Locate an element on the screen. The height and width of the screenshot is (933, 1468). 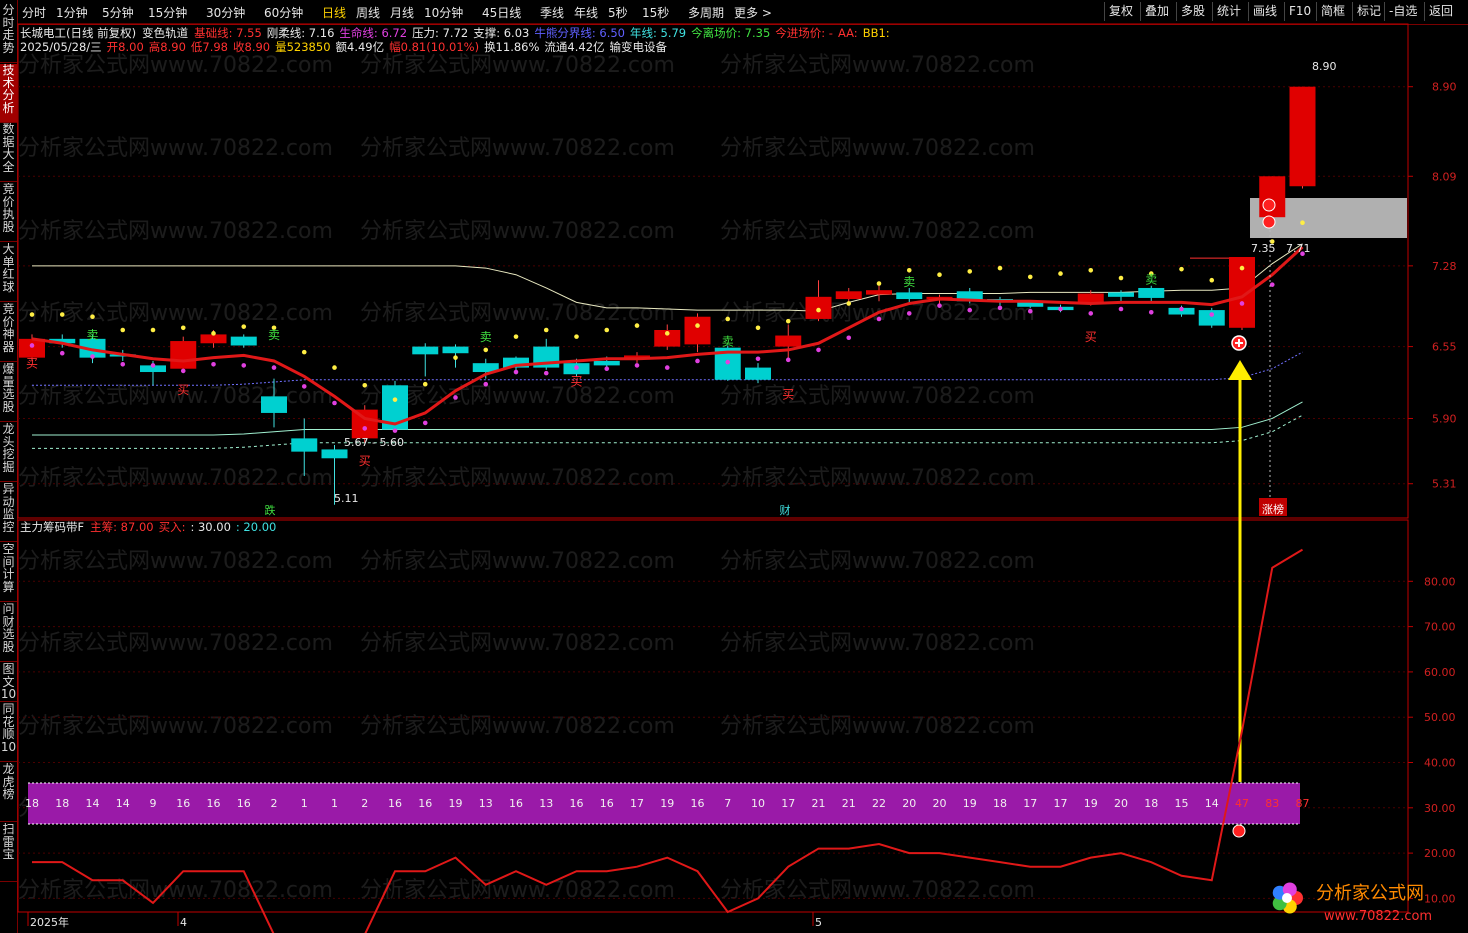
chip-value-label: 7 is located at coordinates (727, 803).